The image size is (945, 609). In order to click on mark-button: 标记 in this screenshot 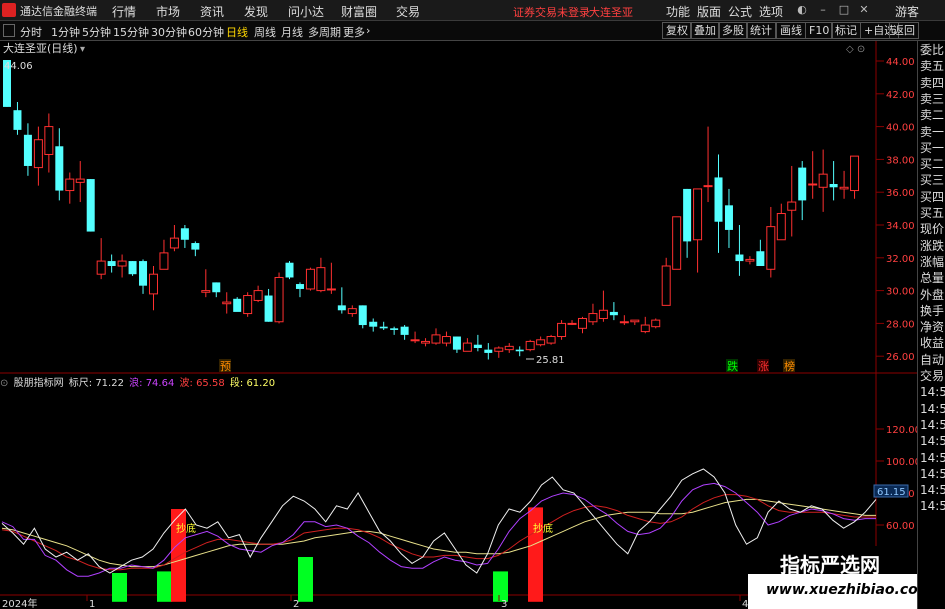, I will do `click(846, 30)`.